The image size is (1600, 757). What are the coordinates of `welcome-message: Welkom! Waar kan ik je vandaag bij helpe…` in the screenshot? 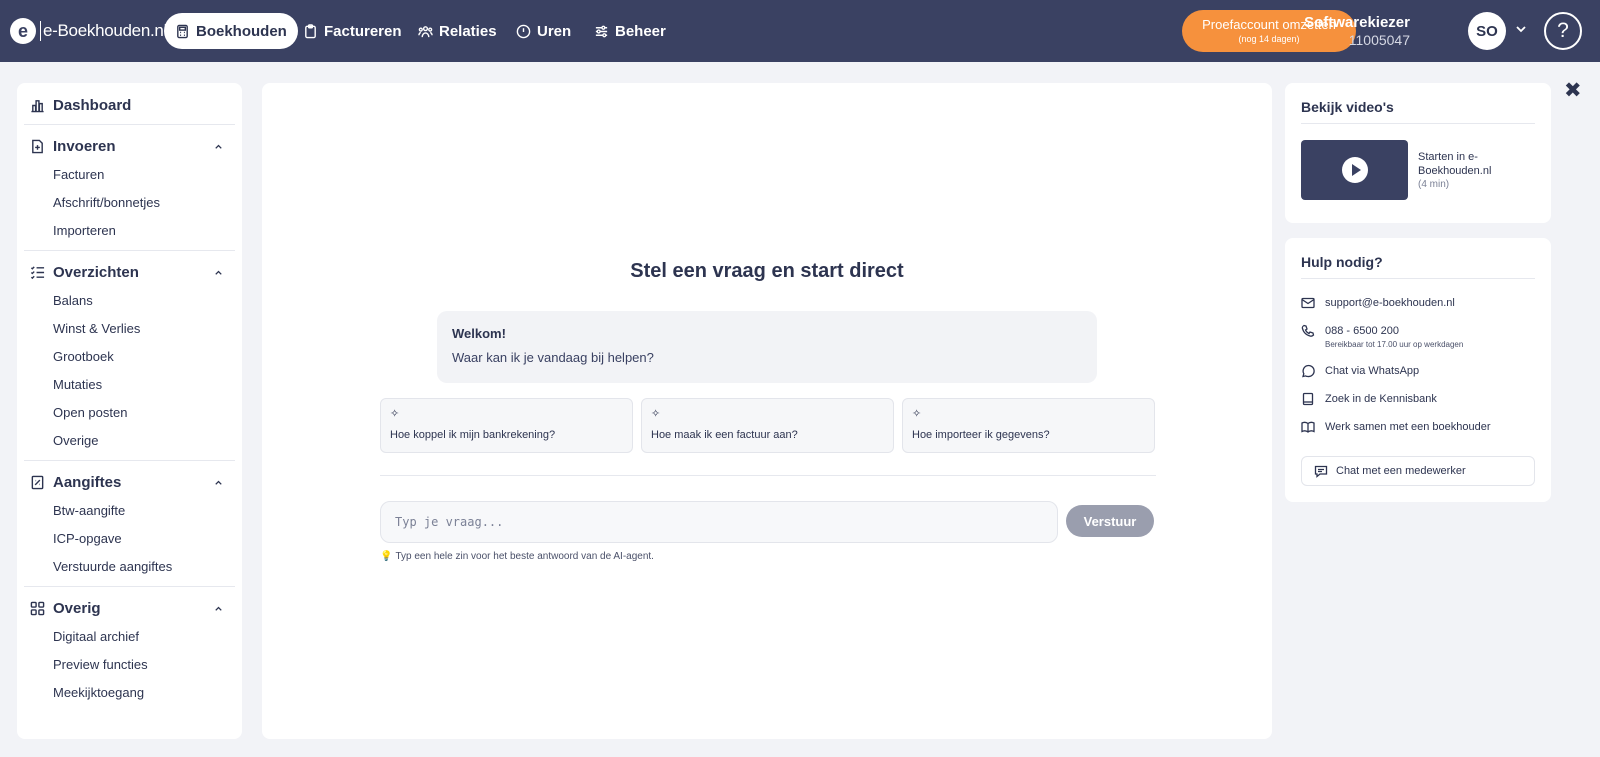 It's located at (767, 347).